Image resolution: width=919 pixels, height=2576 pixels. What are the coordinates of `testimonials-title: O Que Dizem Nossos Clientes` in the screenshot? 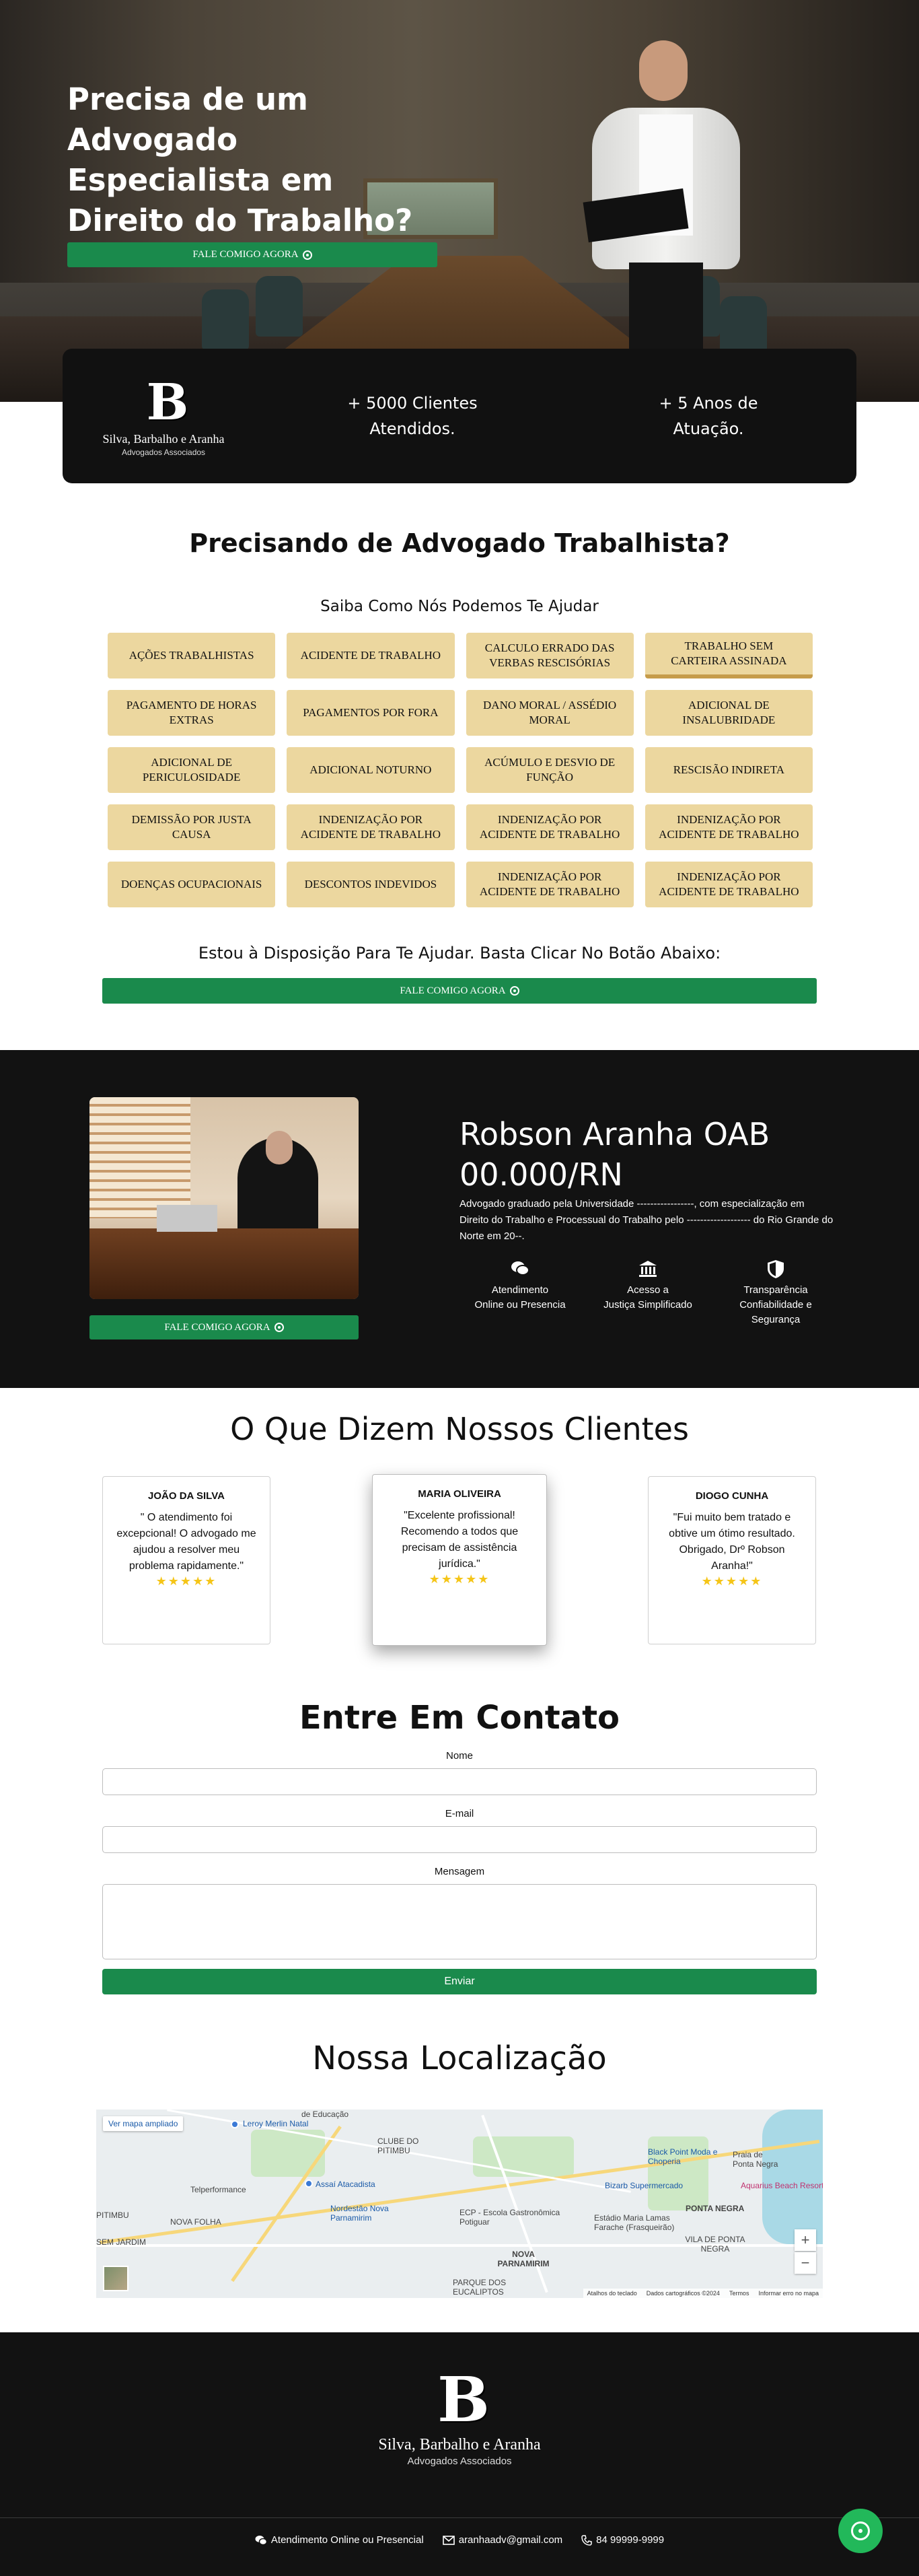 It's located at (459, 1429).